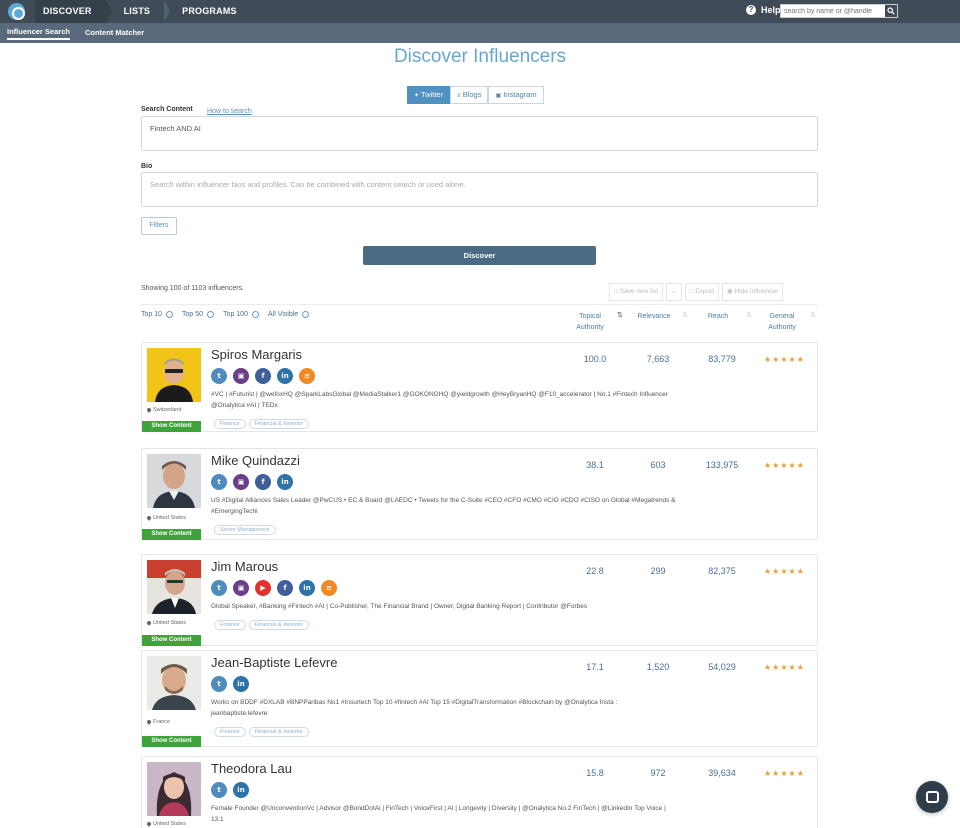  Describe the element at coordinates (590, 322) in the screenshot. I see `col-topical-authority: Topical Authority` at that location.